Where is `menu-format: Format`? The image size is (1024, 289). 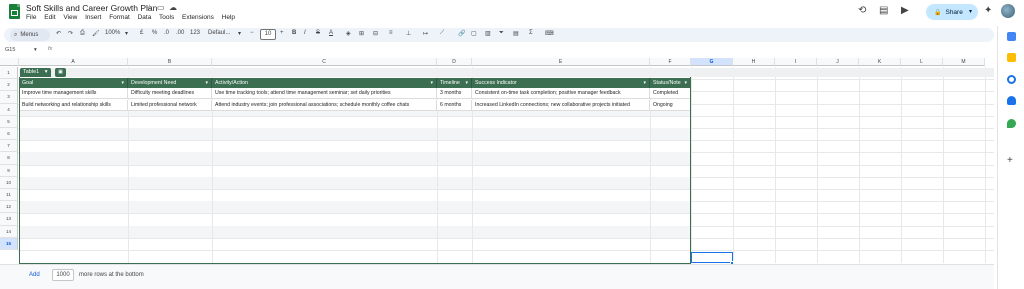
menu-format: Format is located at coordinates (119, 17).